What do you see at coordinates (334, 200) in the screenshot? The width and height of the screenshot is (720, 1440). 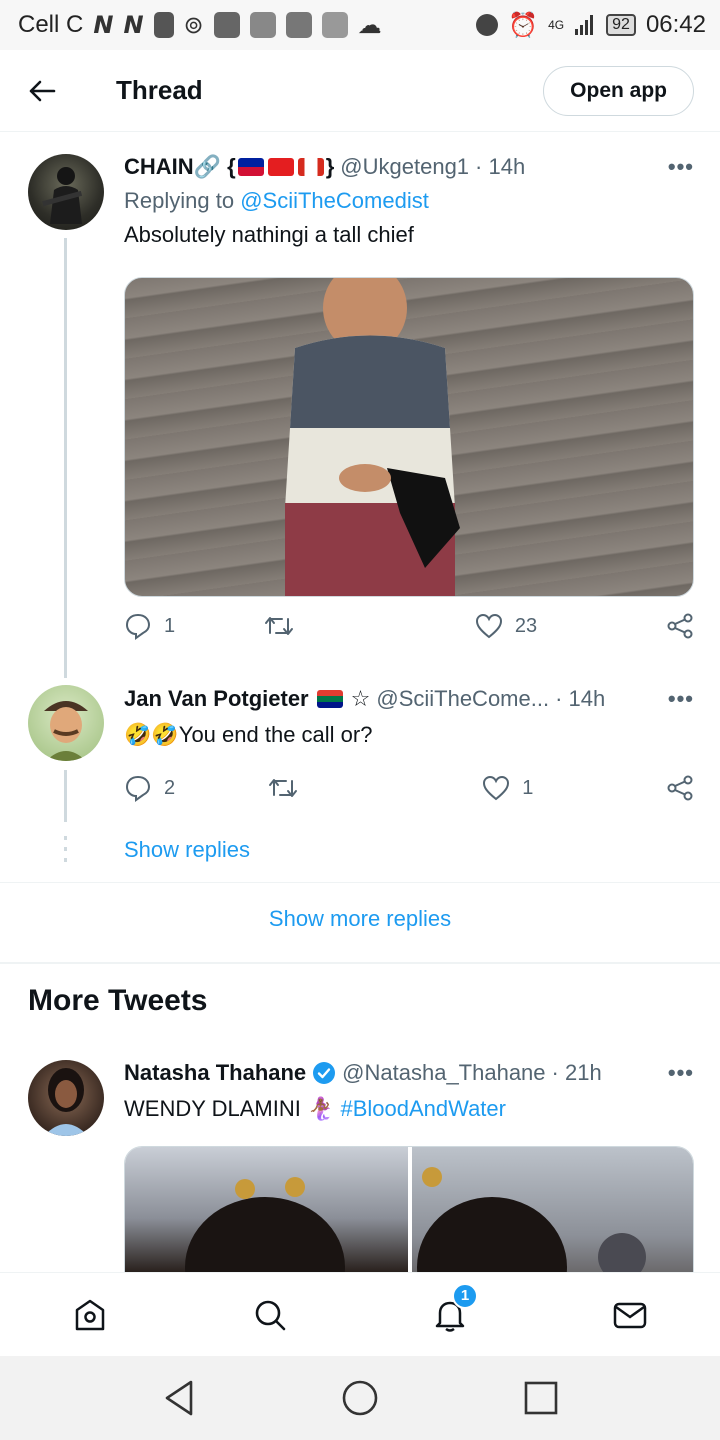 I see `replying-to-link: @SciiTheComedist` at bounding box center [334, 200].